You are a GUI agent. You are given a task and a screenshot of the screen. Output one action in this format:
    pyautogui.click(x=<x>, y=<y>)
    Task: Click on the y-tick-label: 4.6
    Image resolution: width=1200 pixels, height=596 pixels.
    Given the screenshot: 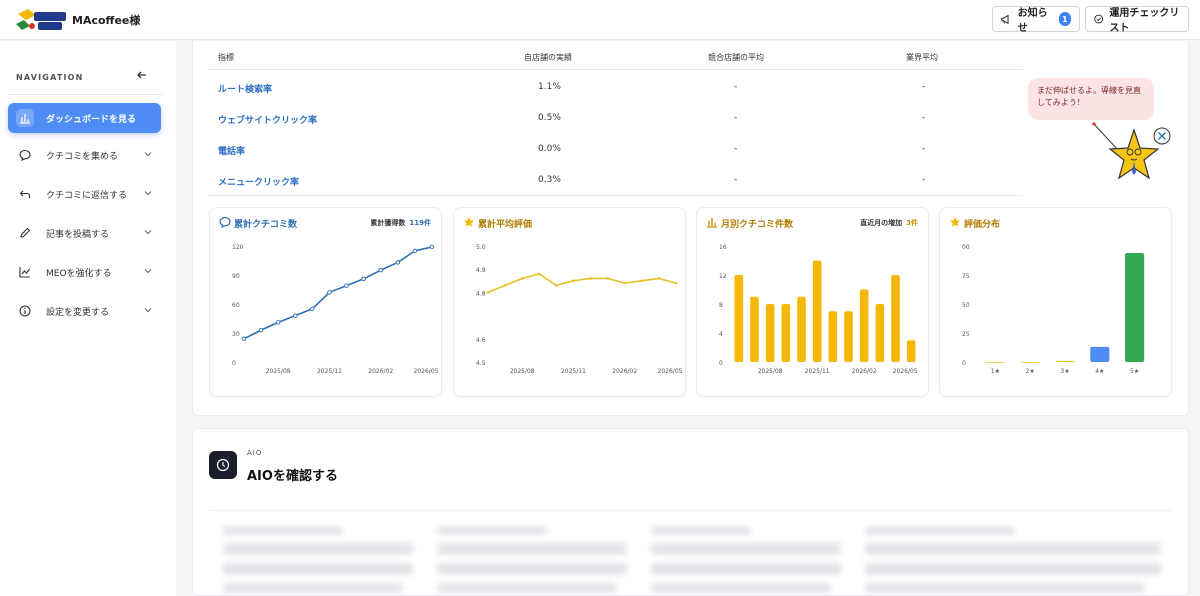 What is the action you would take?
    pyautogui.click(x=481, y=340)
    